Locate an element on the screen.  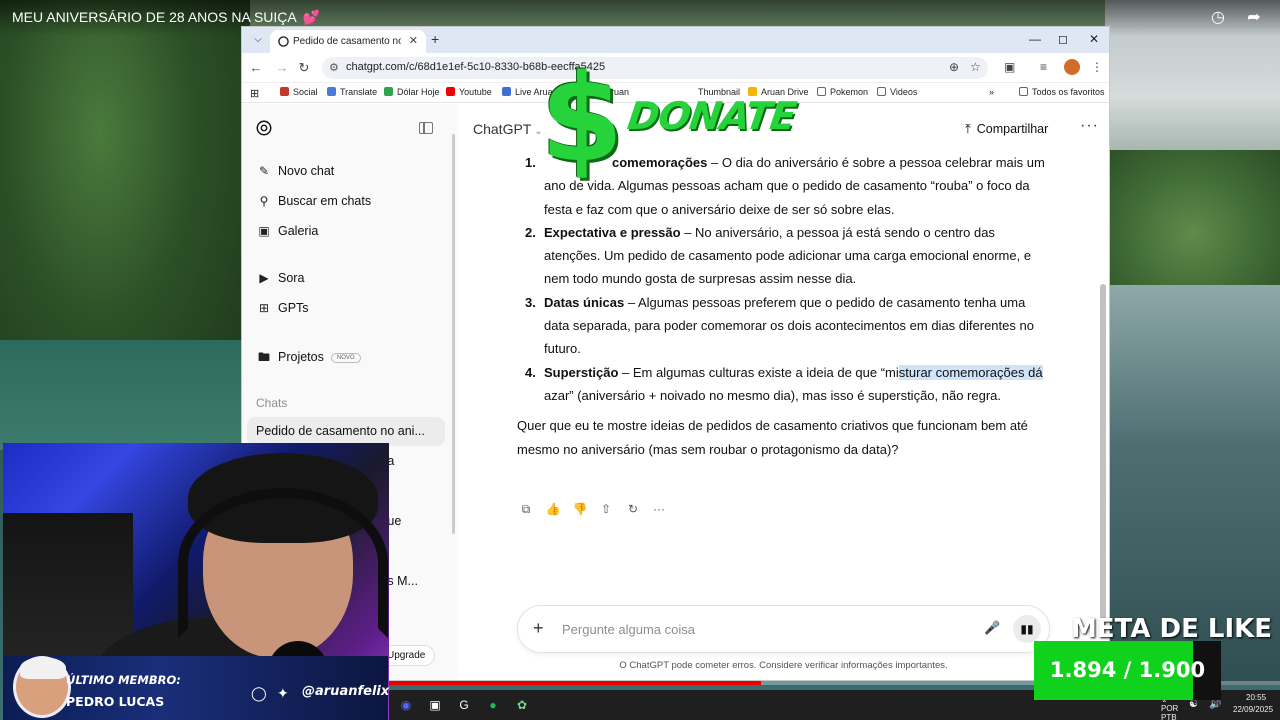
discord-icon: ◉ is located at coordinates (406, 705).